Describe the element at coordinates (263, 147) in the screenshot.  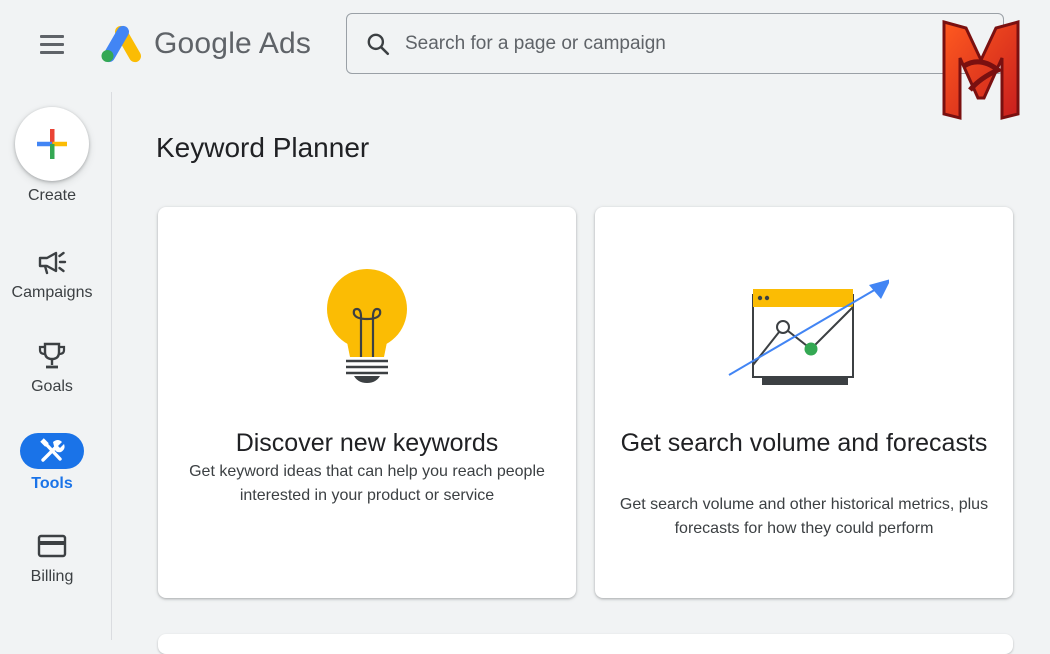
I see `page-title: Keyword Planner` at that location.